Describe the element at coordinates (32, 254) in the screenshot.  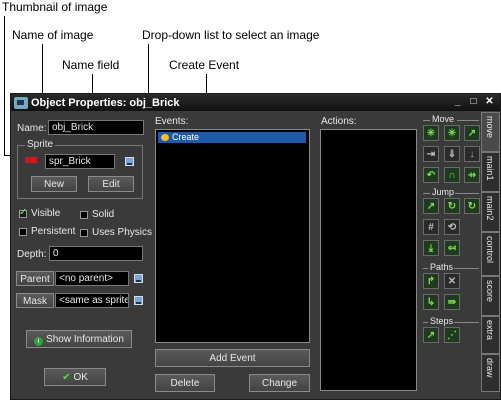
I see `depth-label: Depth:` at that location.